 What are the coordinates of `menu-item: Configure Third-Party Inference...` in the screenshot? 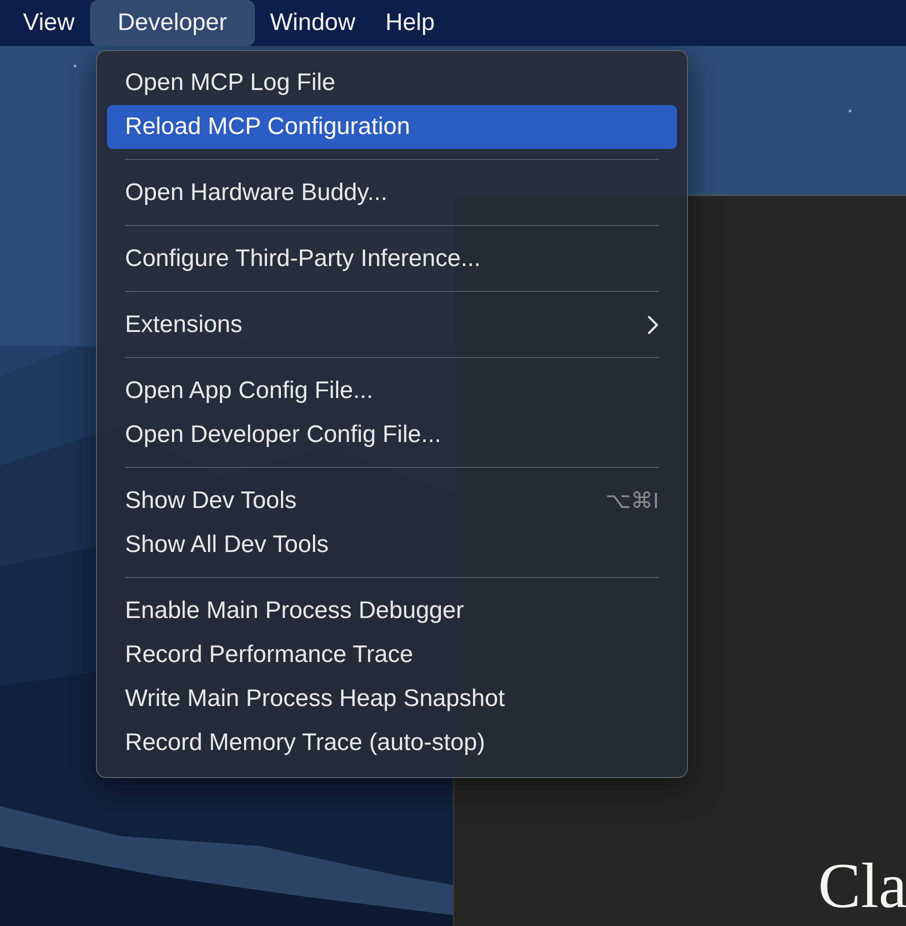 It's located at (392, 259).